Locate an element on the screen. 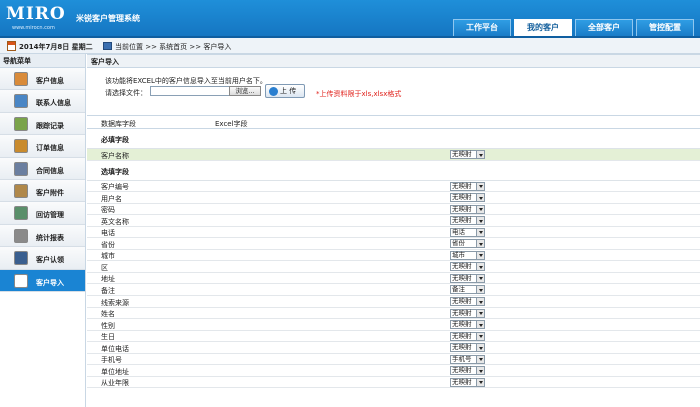 Image resolution: width=700 pixels, height=407 pixels. table-row: 英文名称 无映射 is located at coordinates (393, 221).